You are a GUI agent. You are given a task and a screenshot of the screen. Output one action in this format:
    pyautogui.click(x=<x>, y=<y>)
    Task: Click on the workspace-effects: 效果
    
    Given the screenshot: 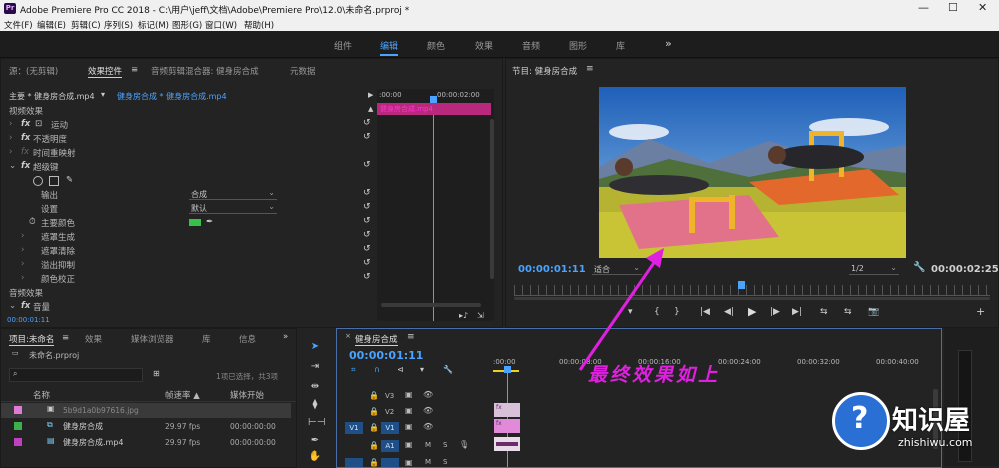 What is the action you would take?
    pyautogui.click(x=484, y=45)
    